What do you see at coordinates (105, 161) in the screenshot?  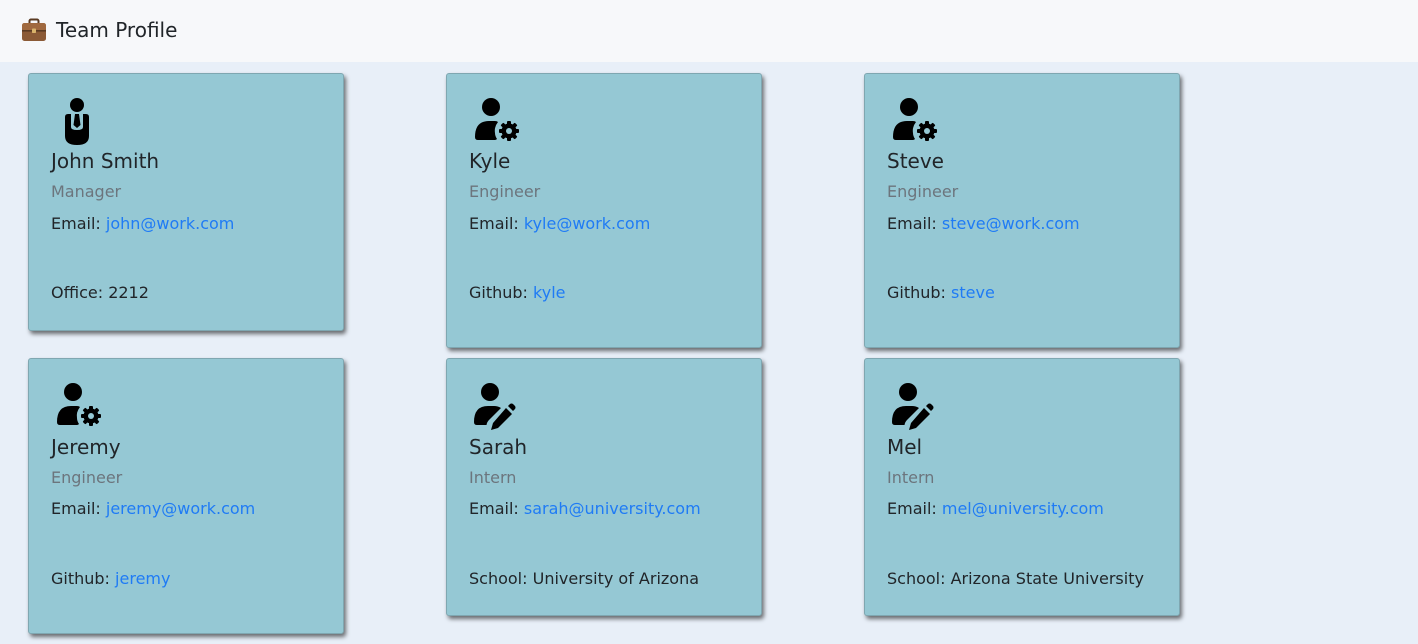 I see `employee-name: John Smith` at bounding box center [105, 161].